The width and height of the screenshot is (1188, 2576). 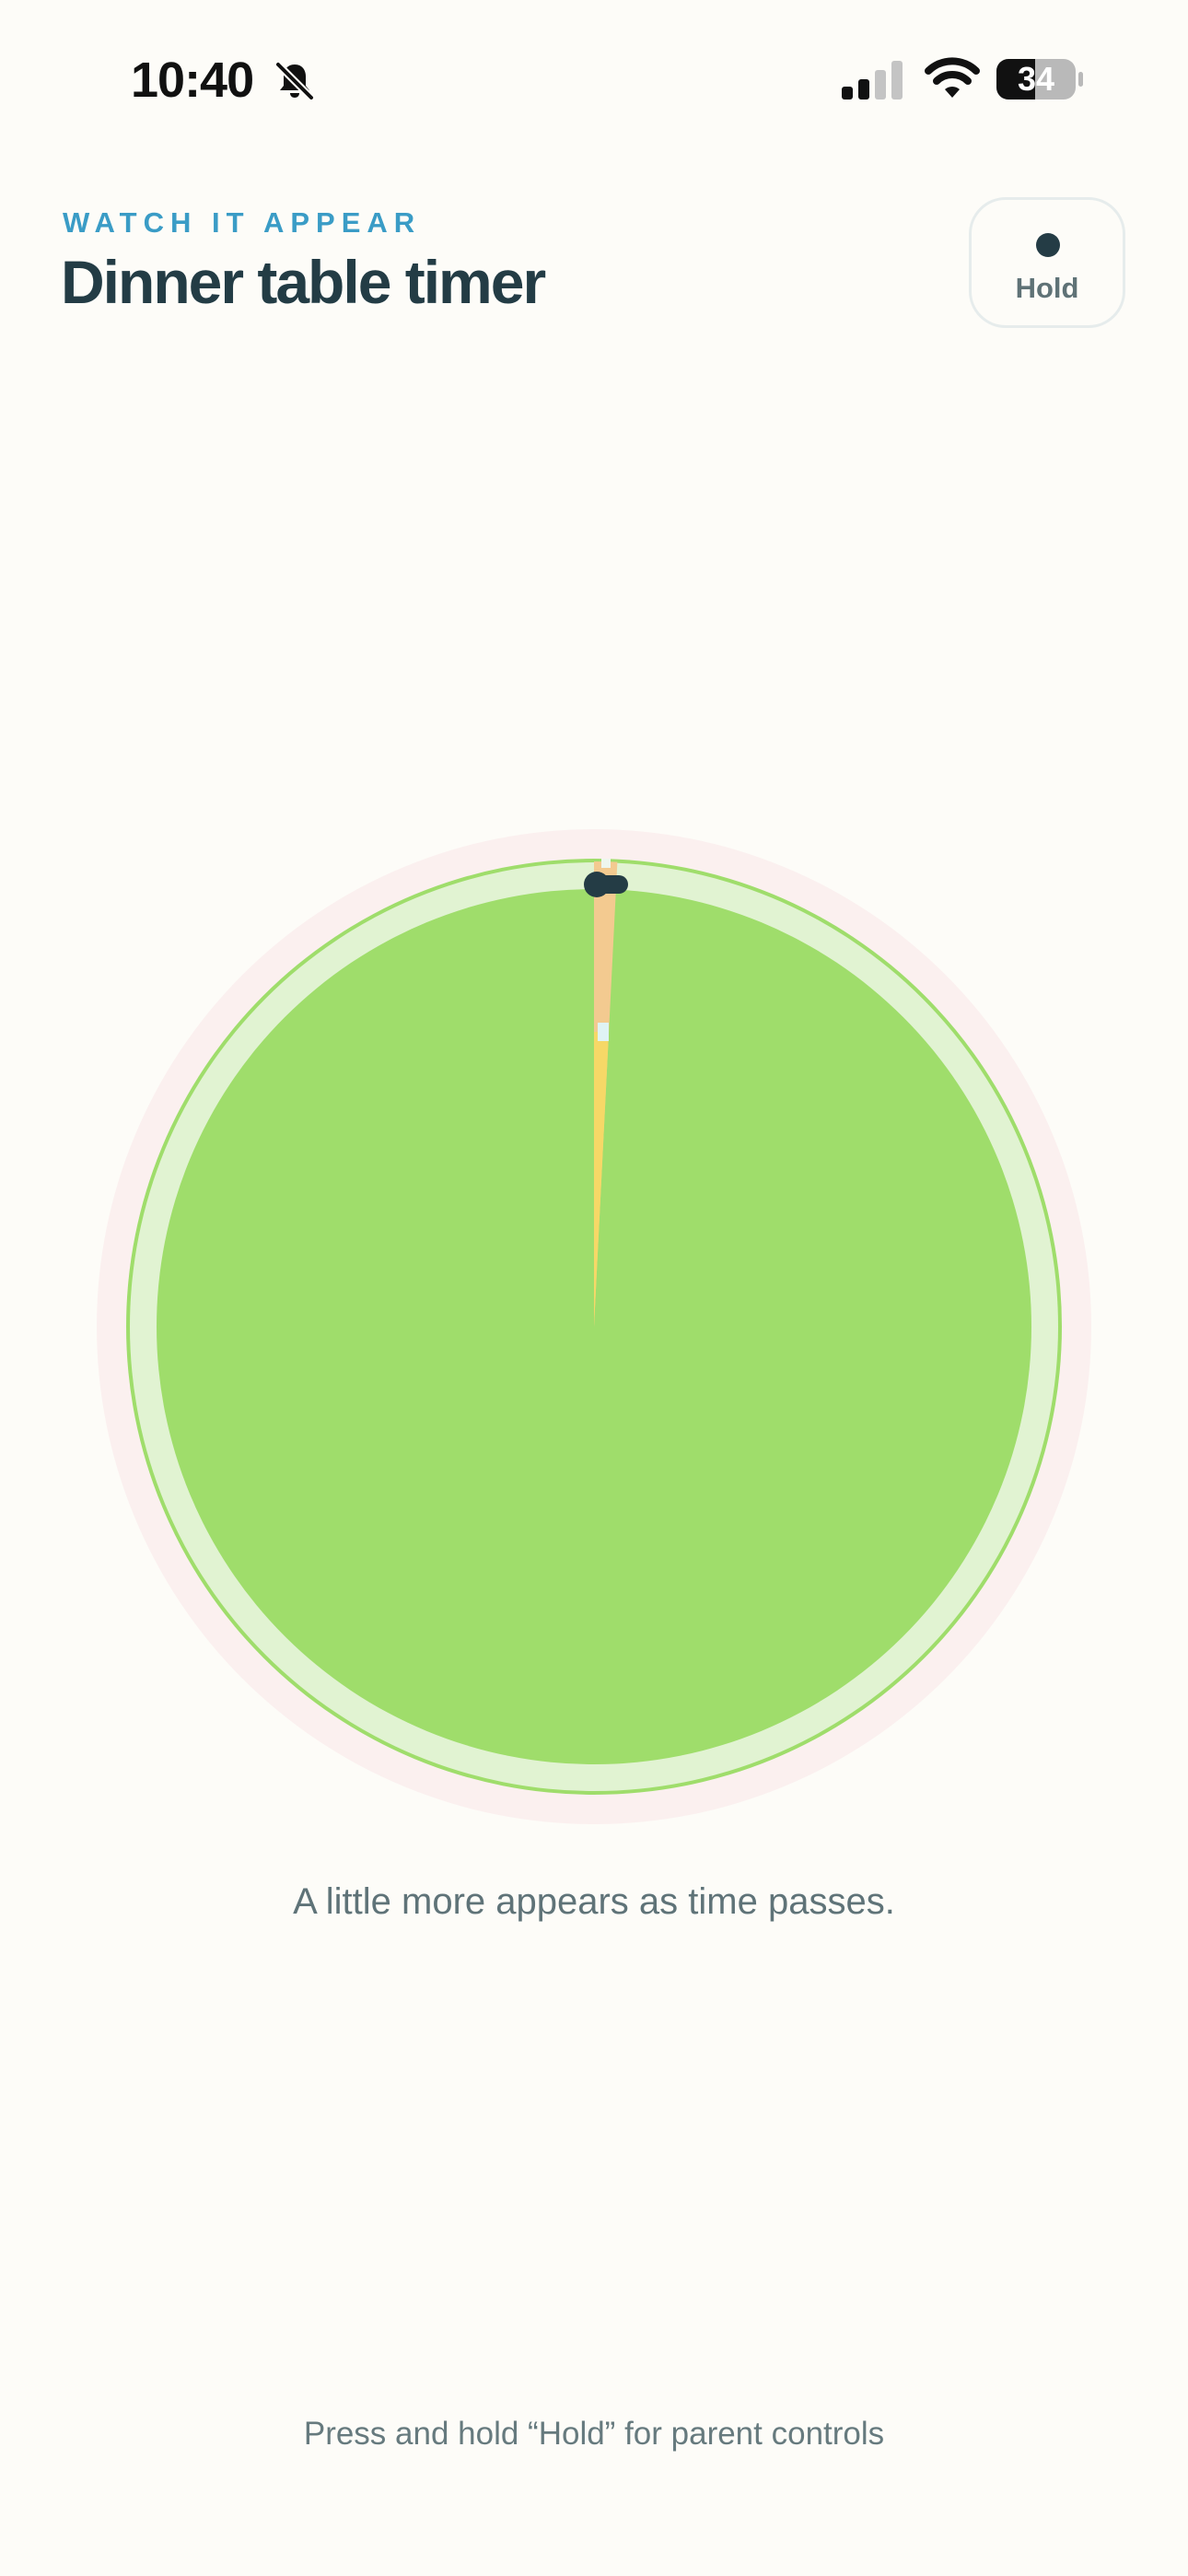 What do you see at coordinates (1036, 79) in the screenshot?
I see `battery-level: 34` at bounding box center [1036, 79].